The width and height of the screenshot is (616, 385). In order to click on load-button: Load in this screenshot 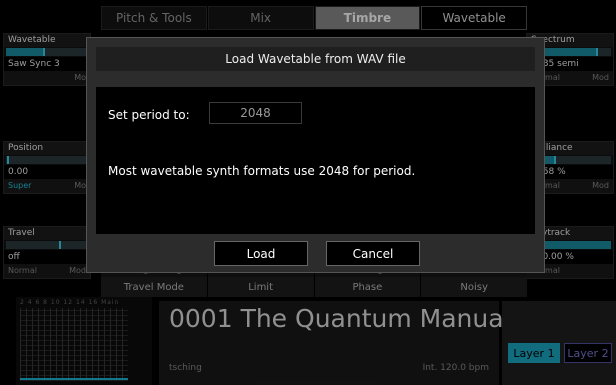, I will do `click(261, 253)`.